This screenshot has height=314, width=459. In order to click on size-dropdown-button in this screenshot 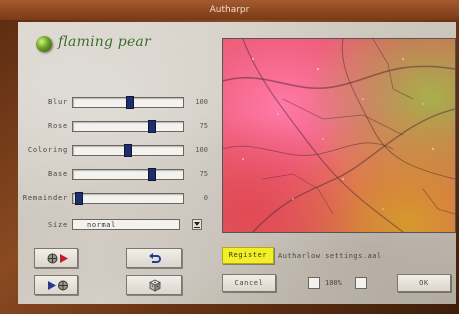, I will do `click(197, 224)`.